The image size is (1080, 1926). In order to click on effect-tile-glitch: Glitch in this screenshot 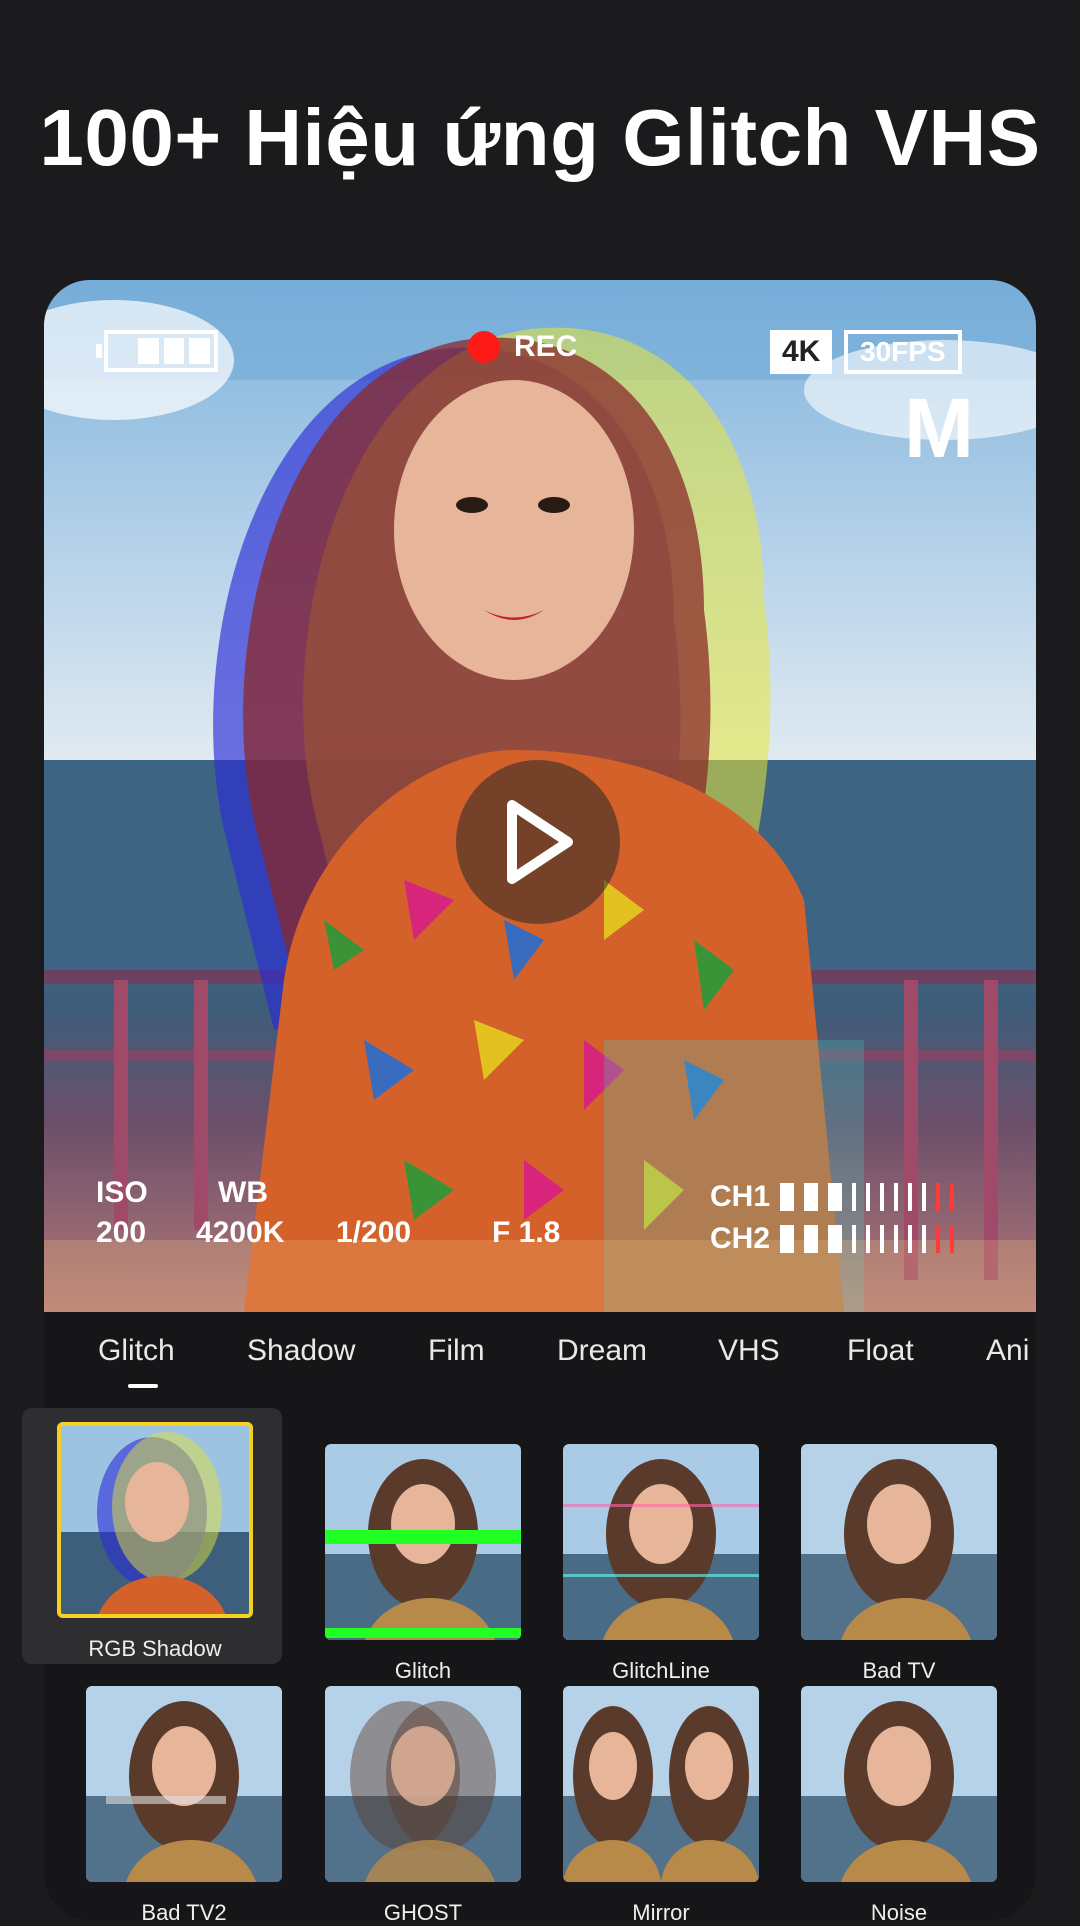, I will do `click(423, 1564)`.